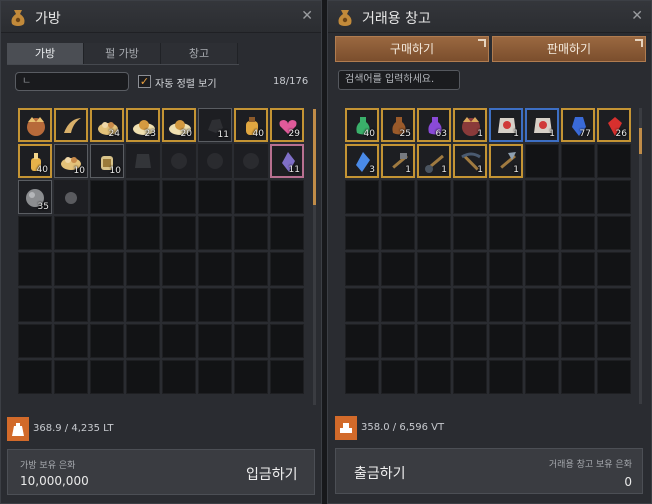 The image size is (652, 504). Describe the element at coordinates (287, 125) in the screenshot. I see `bag-item-slot: 29` at that location.